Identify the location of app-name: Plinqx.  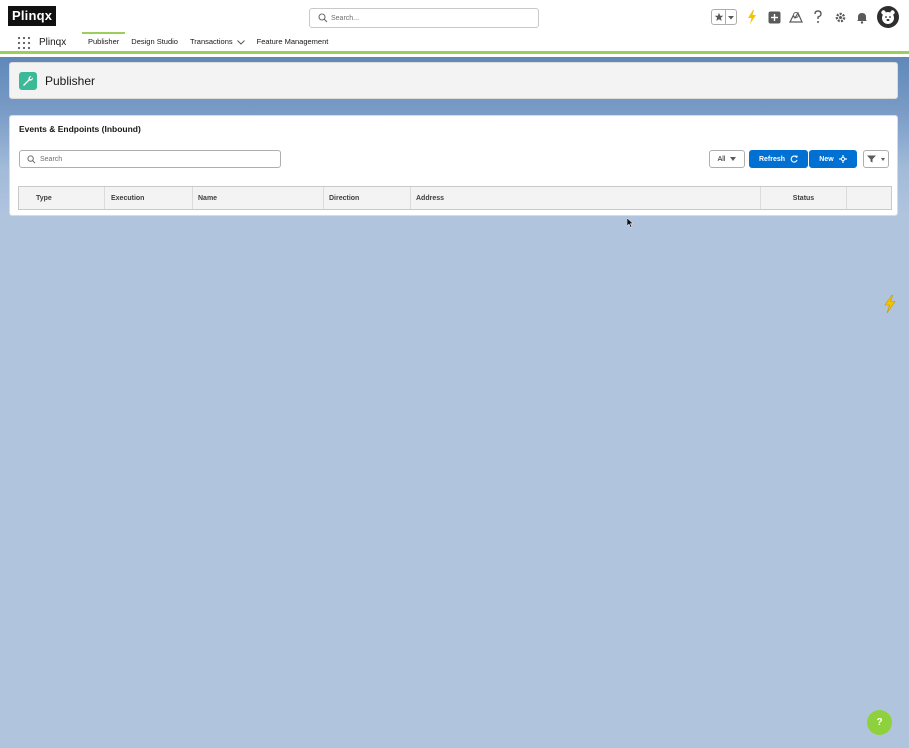
(53, 42).